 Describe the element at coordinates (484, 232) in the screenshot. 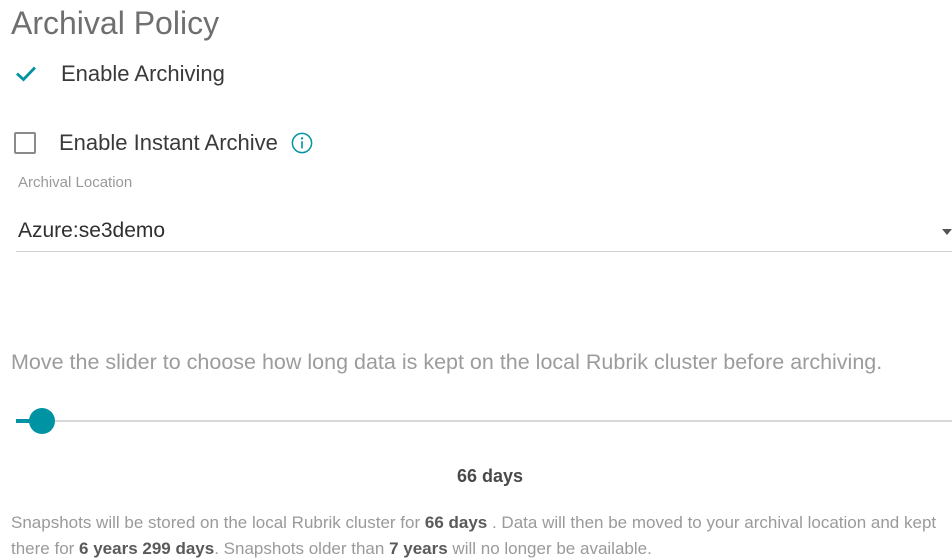

I see `archival-location-select: Azure:se3demo` at that location.